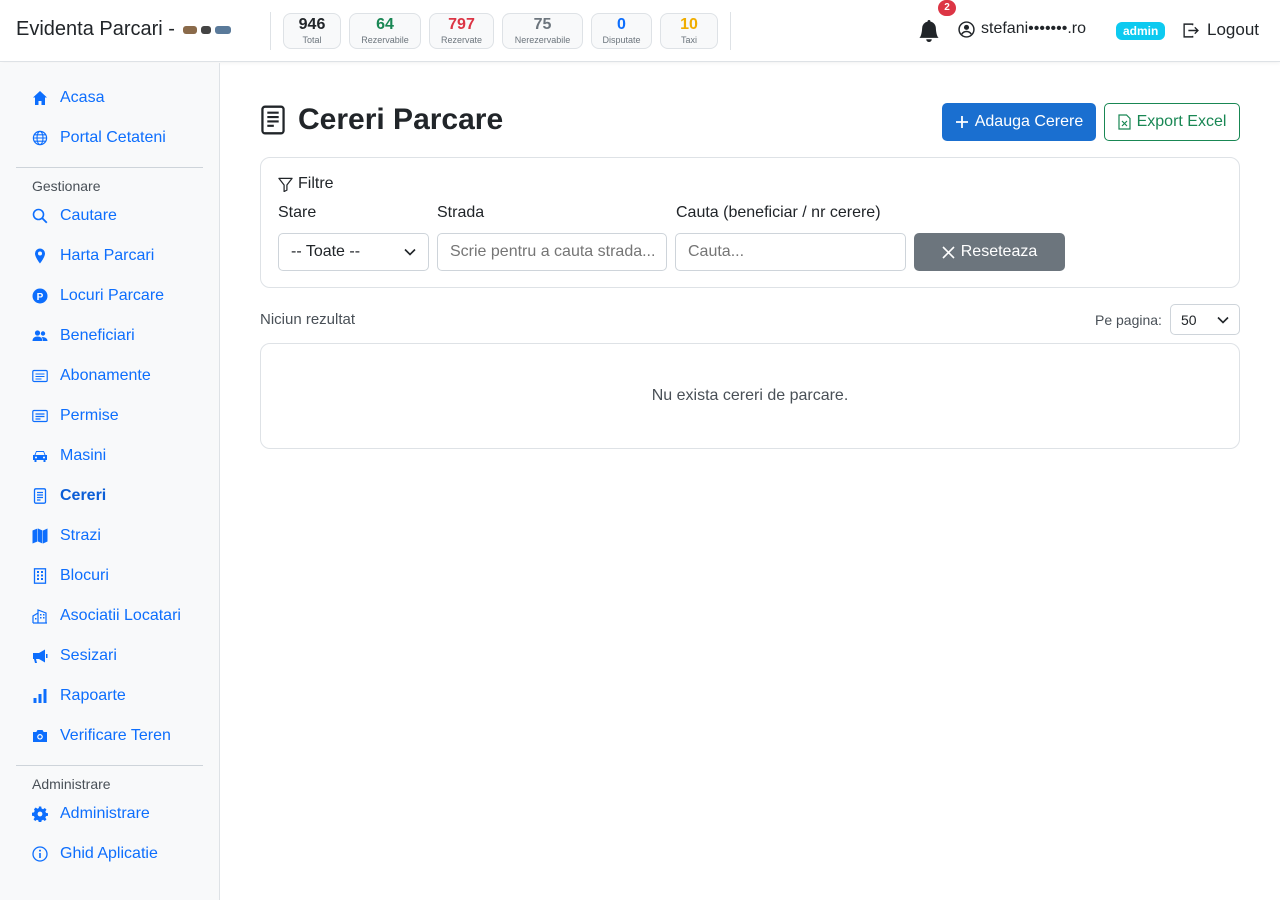 The width and height of the screenshot is (1280, 900). I want to click on search-input, so click(790, 252).